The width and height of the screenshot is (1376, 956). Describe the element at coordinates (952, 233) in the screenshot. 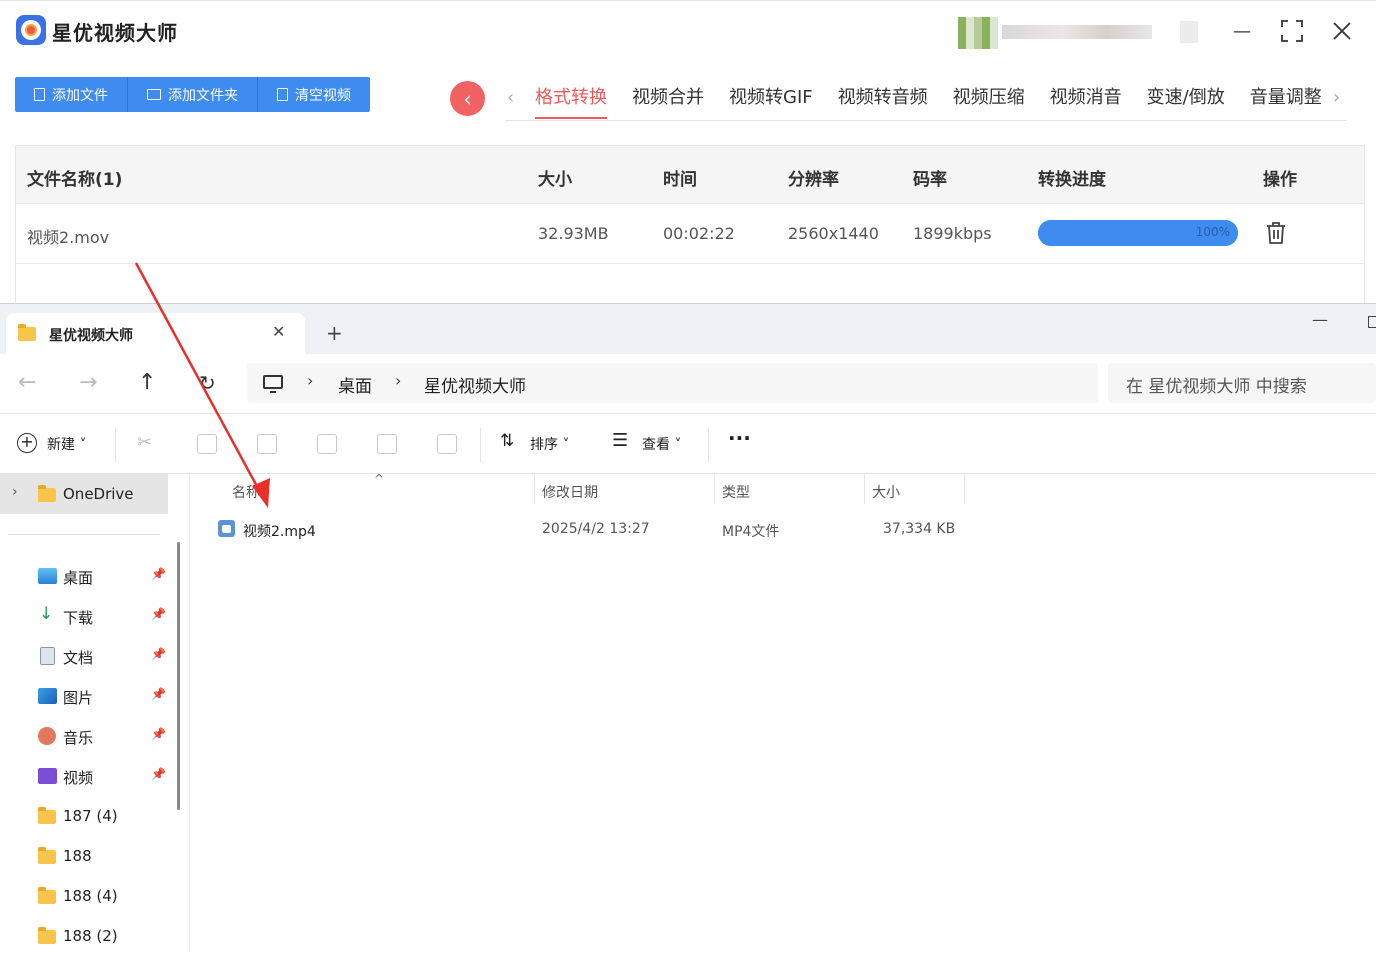

I see `row-bitrate: 1899kbps` at that location.